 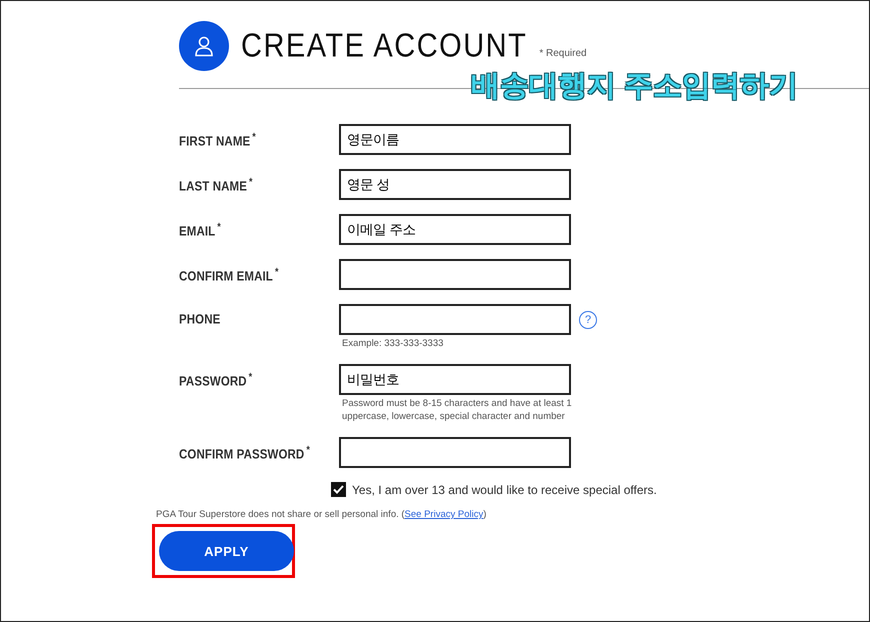 What do you see at coordinates (229, 274) in the screenshot?
I see `field-label: CONFIRM EMAIL$^{*}$` at bounding box center [229, 274].